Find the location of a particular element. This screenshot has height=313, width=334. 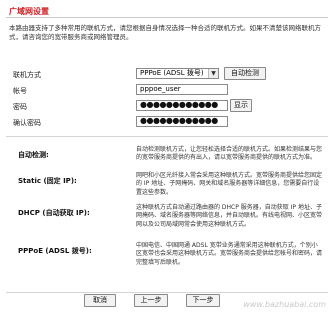

connection-type-value: PPPoE (ADSL 拨号) is located at coordinates (172, 73).